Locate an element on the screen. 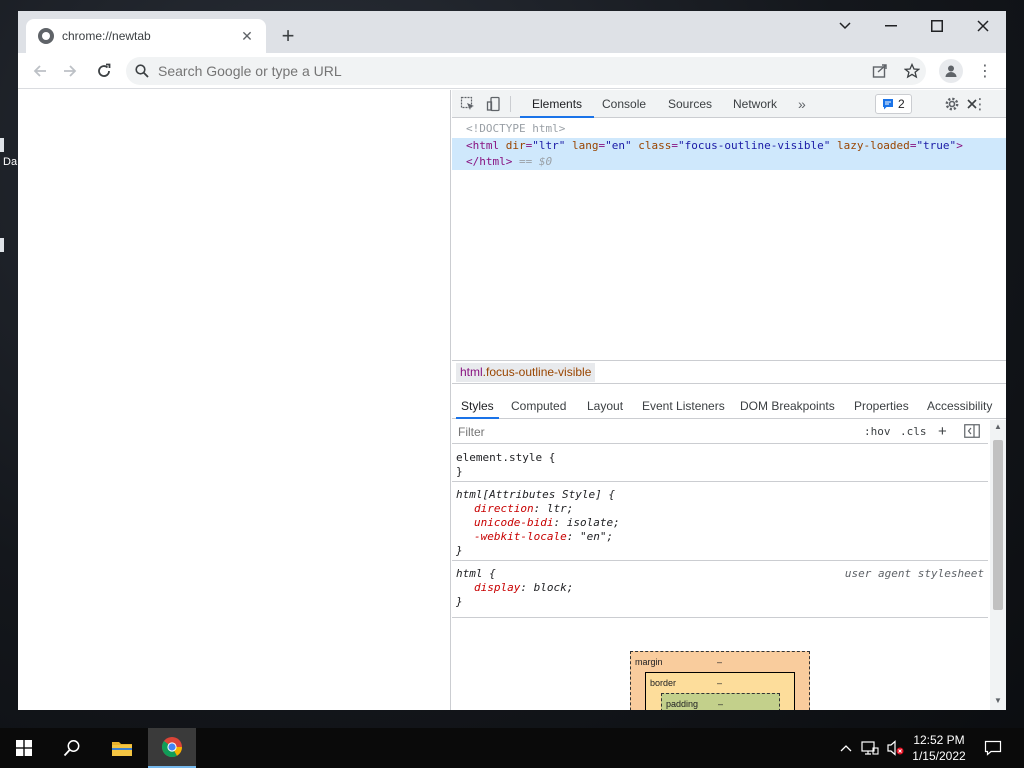  start-button is located at coordinates (24, 748).